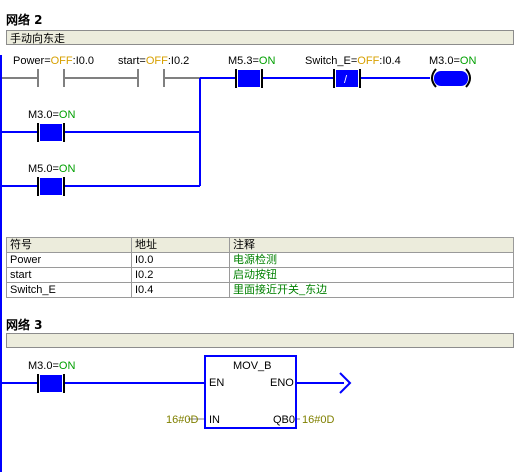 This screenshot has width=514, height=472. What do you see at coordinates (51, 125) in the screenshot?
I see `contact-m3-0: M3.0=ON` at bounding box center [51, 125].